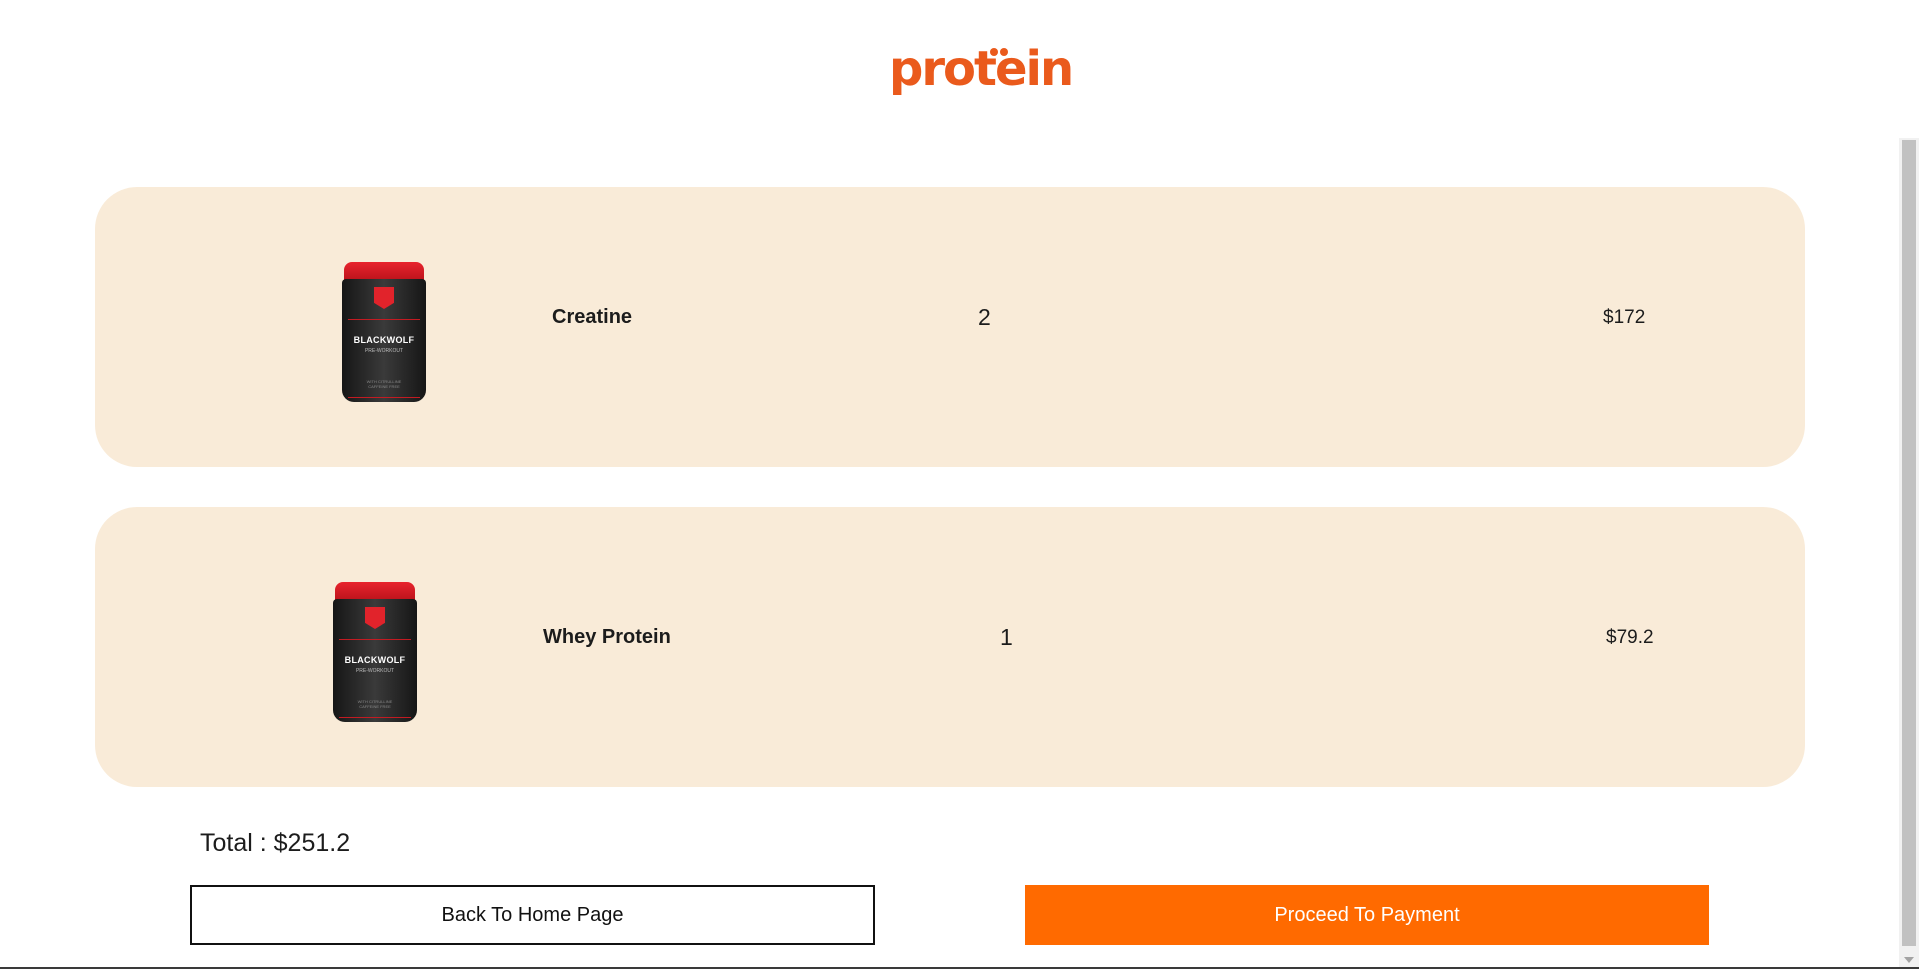 This screenshot has width=1919, height=969. Describe the element at coordinates (1909, 543) in the screenshot. I see `scrollbar-thumb` at that location.